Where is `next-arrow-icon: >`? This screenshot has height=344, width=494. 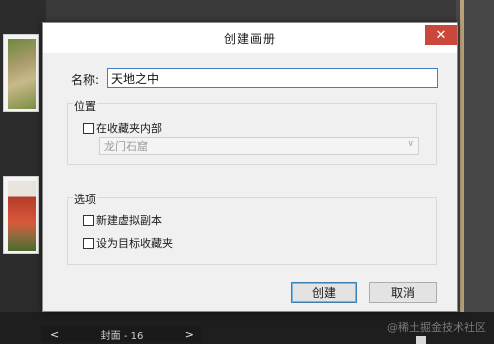 next-arrow-icon: > is located at coordinates (189, 334).